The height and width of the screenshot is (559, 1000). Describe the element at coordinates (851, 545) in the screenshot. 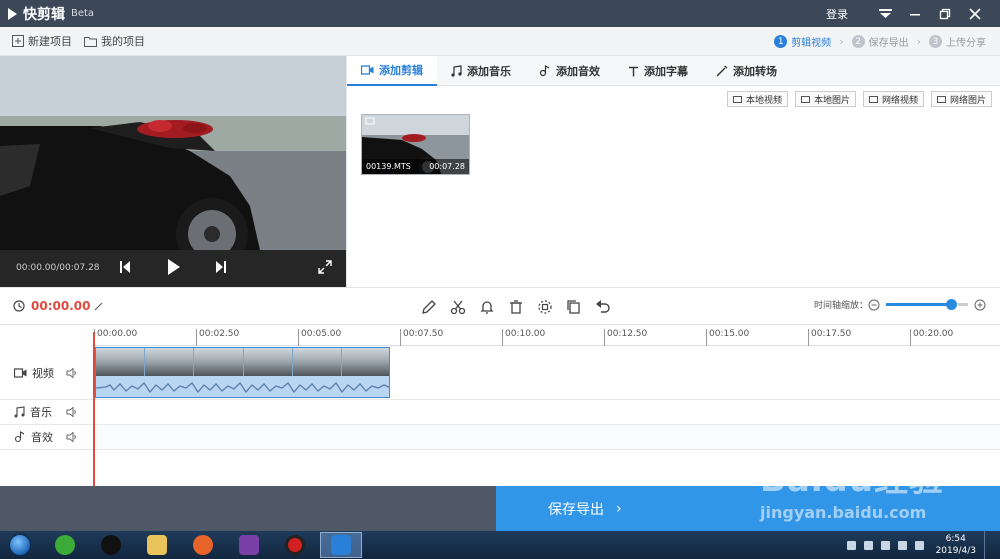

I see `tray-app-icon` at that location.